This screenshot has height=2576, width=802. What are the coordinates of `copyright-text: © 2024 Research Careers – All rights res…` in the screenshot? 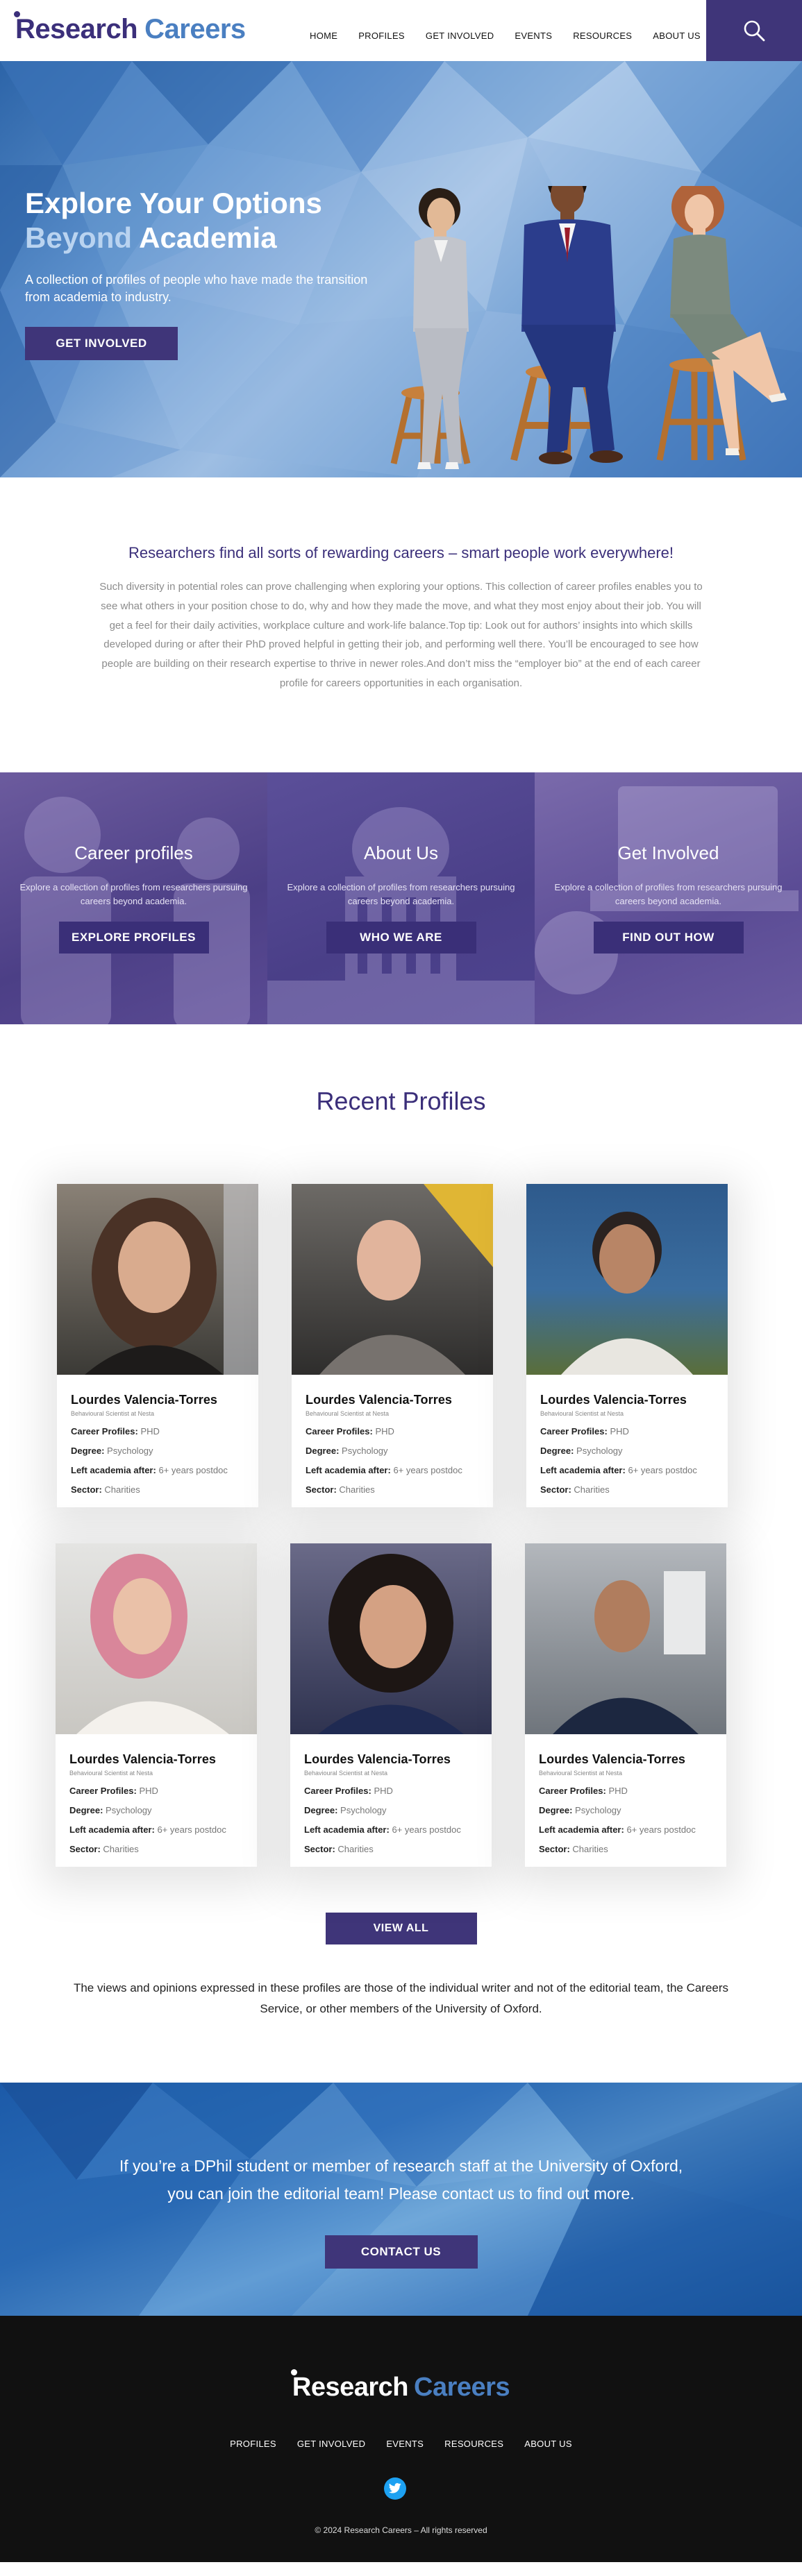 It's located at (401, 2530).